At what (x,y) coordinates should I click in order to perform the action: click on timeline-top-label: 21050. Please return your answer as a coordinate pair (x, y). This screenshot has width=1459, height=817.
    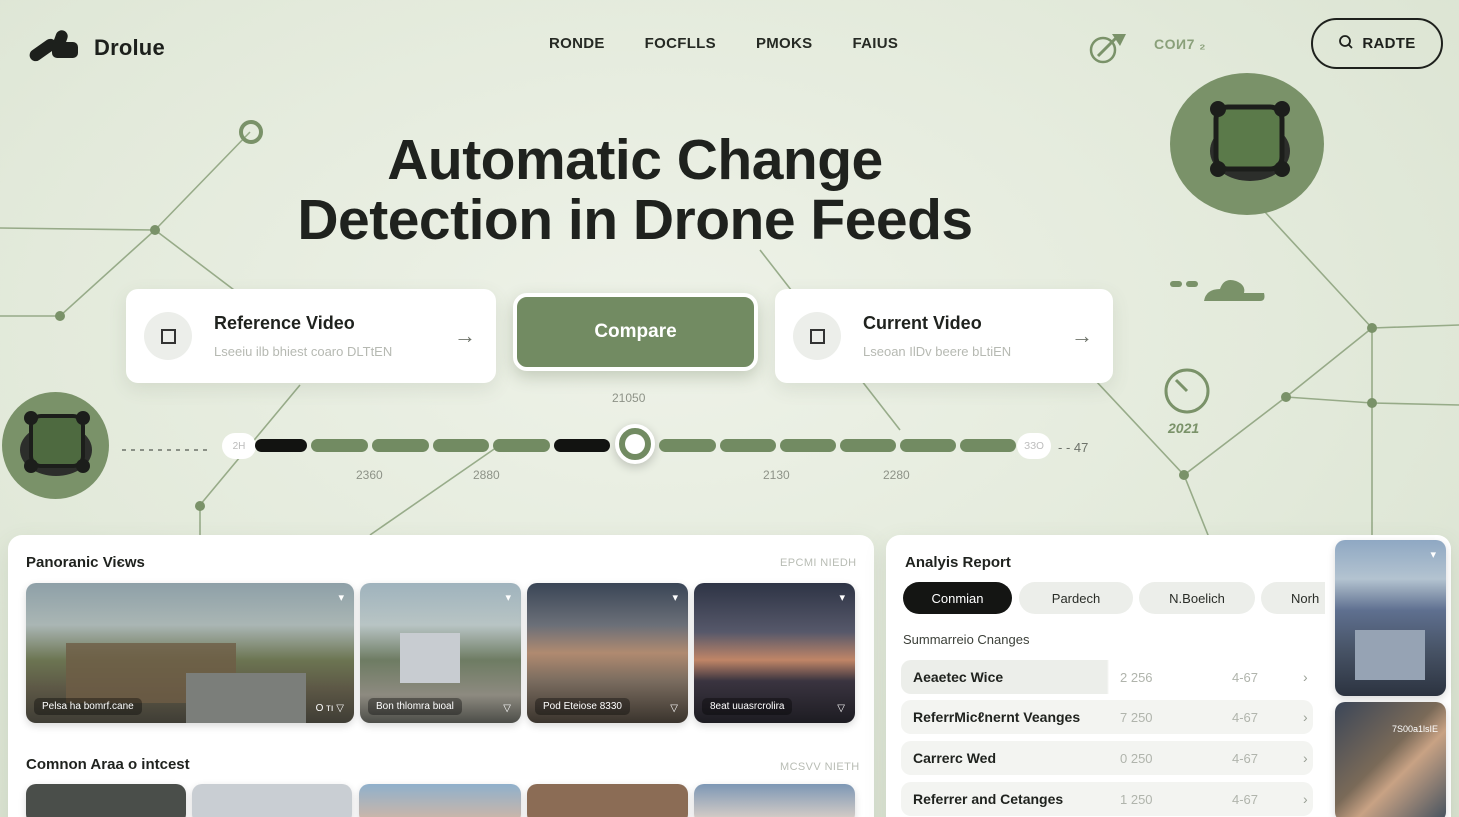
    Looking at the image, I should click on (629, 398).